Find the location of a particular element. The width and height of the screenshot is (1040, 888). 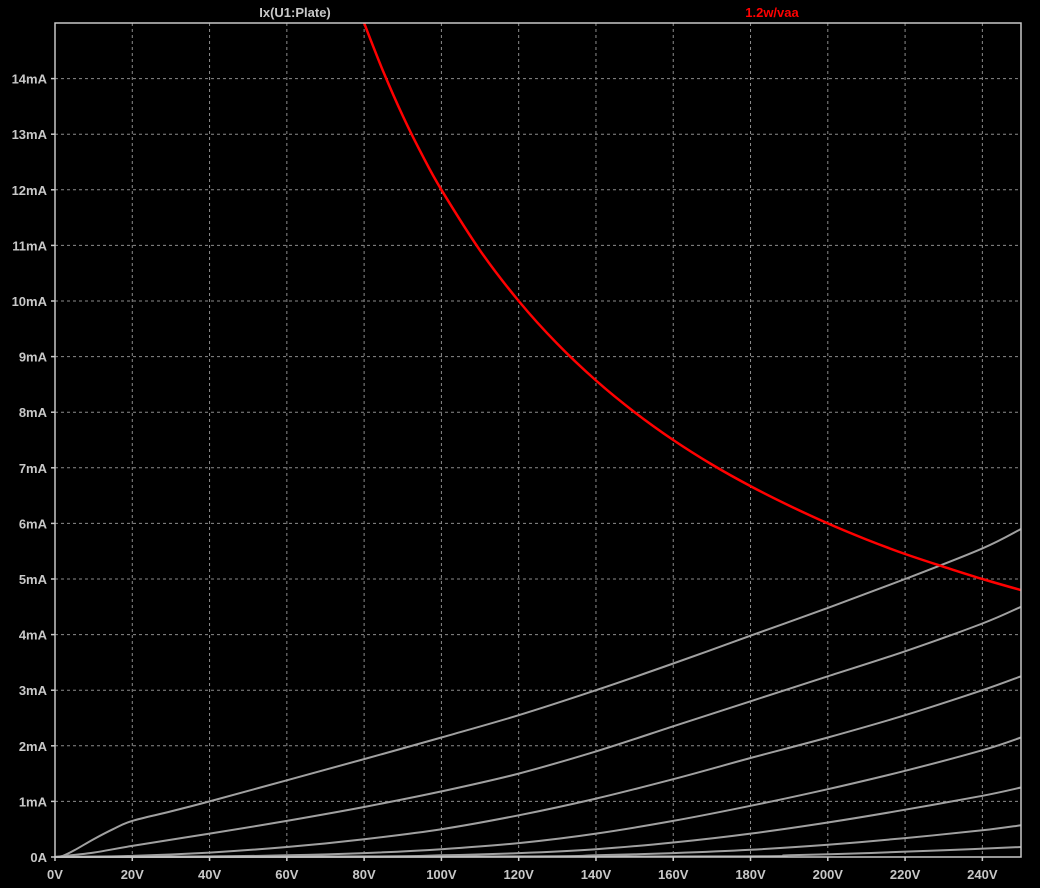

x-tick-label: 60V is located at coordinates (286, 874).